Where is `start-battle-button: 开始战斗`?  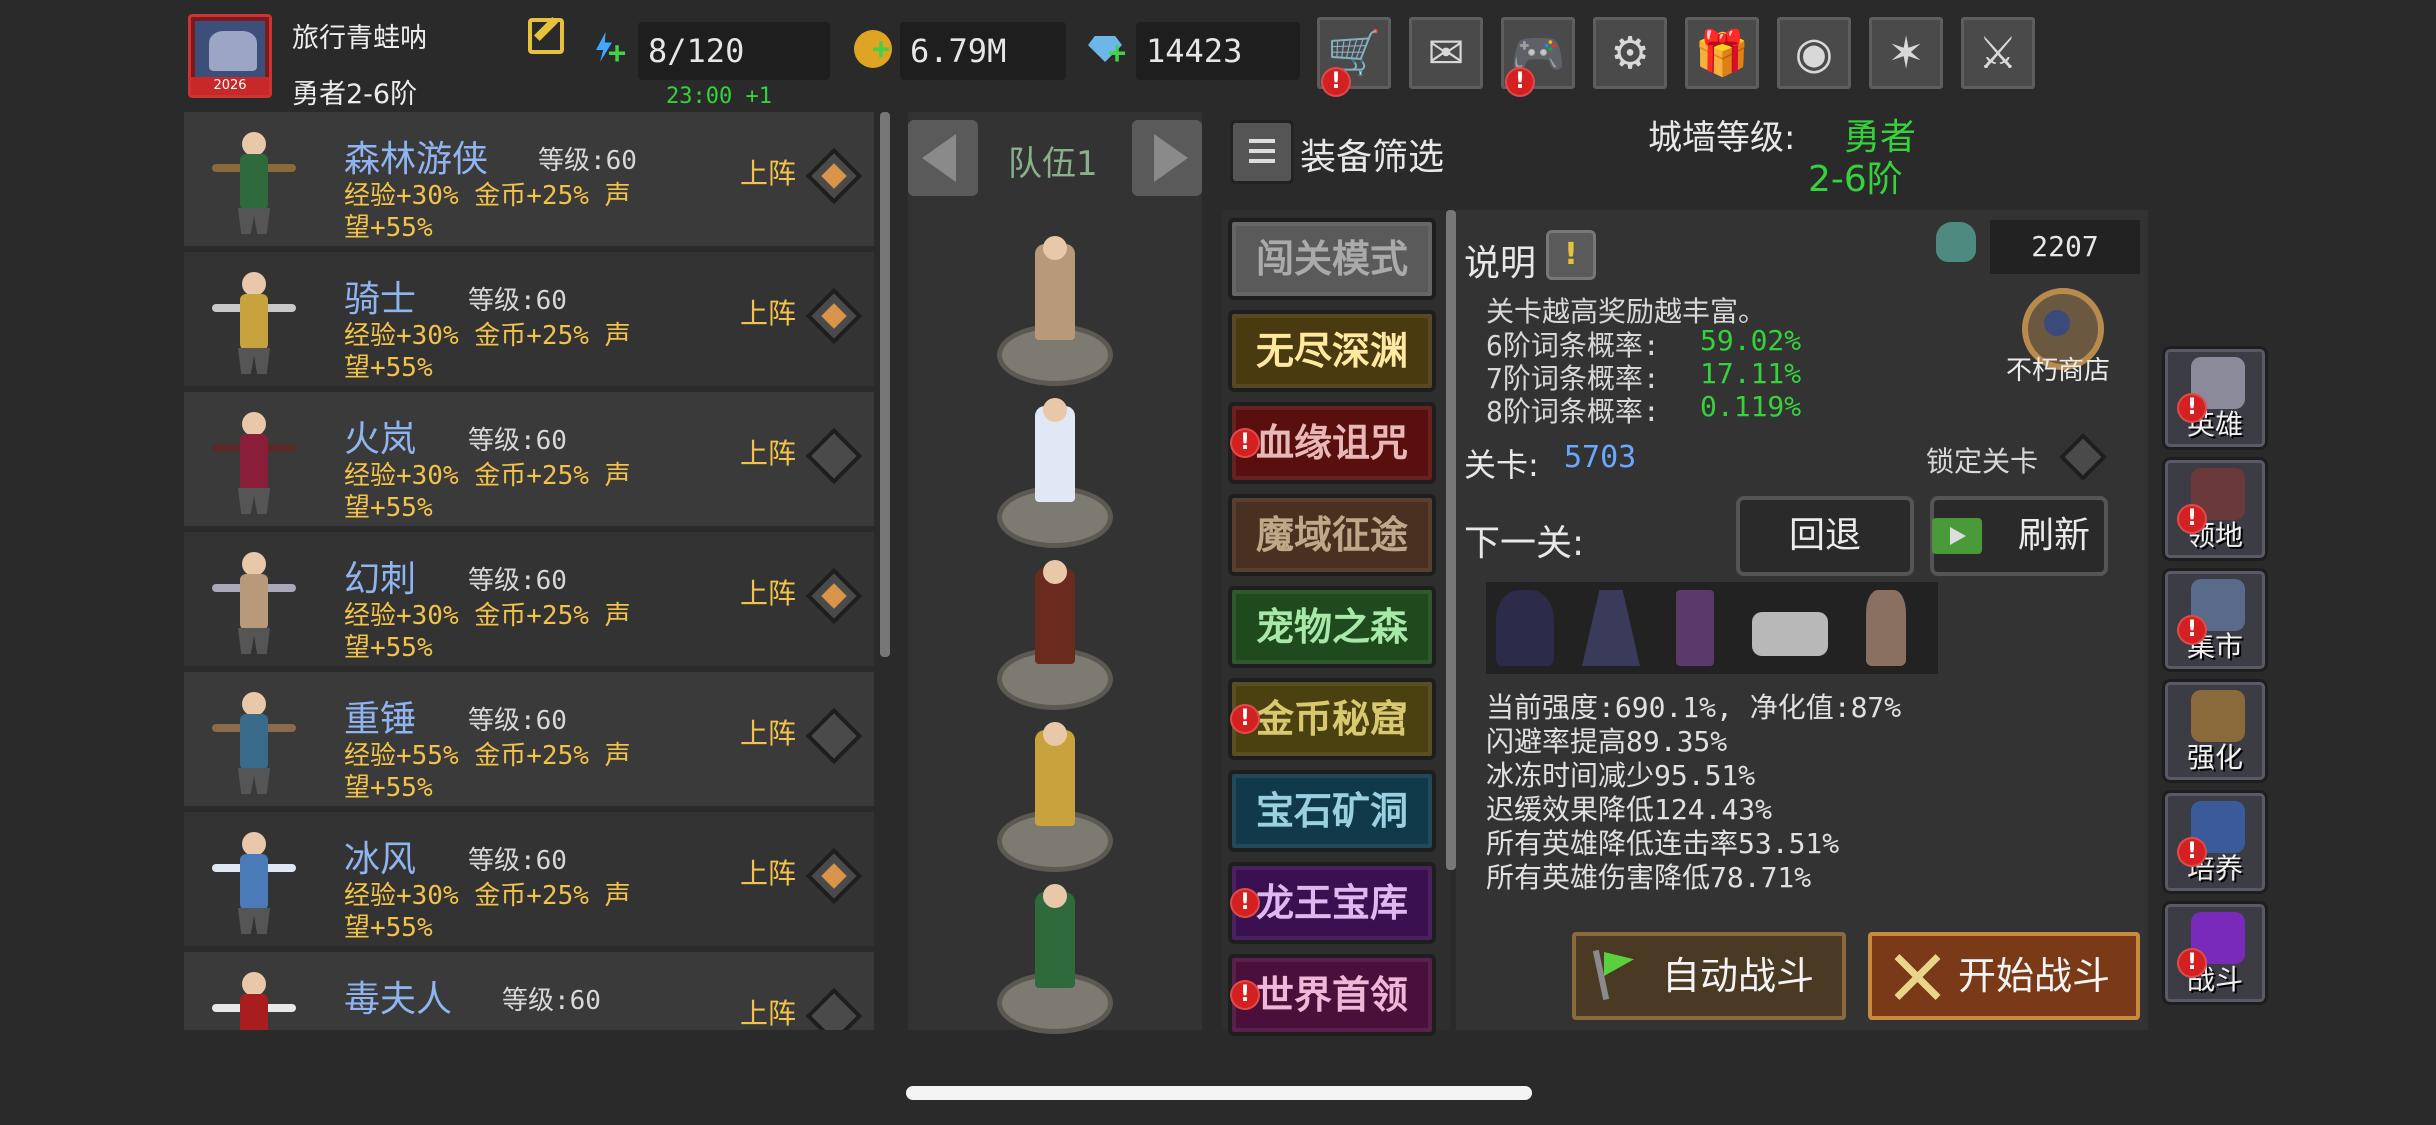
start-battle-button: 开始战斗 is located at coordinates (2004, 976).